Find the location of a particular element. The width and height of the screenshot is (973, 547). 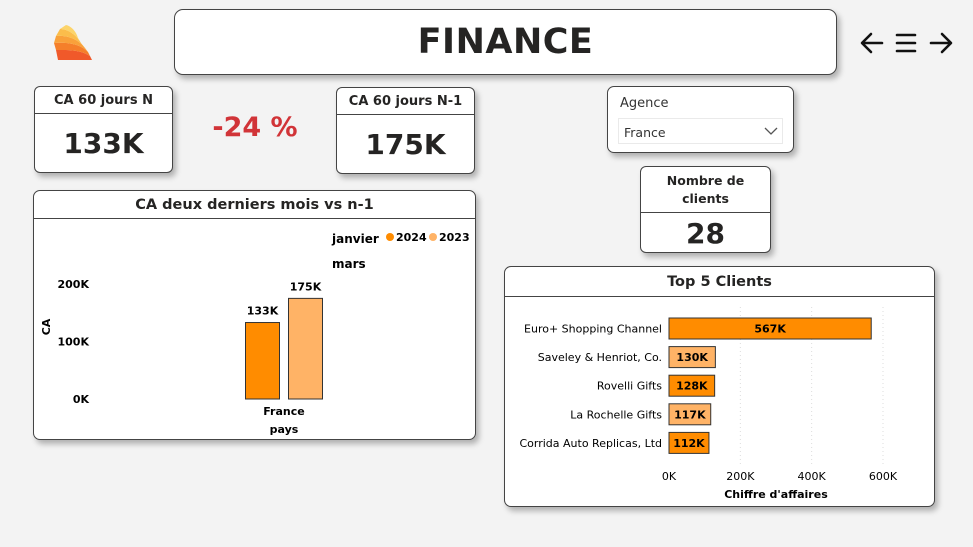

legend-marker-2023 is located at coordinates (433, 237).